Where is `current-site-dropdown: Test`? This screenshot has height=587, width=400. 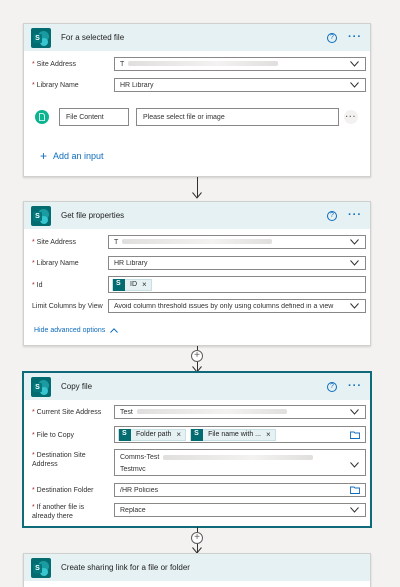 current-site-dropdown: Test is located at coordinates (240, 412).